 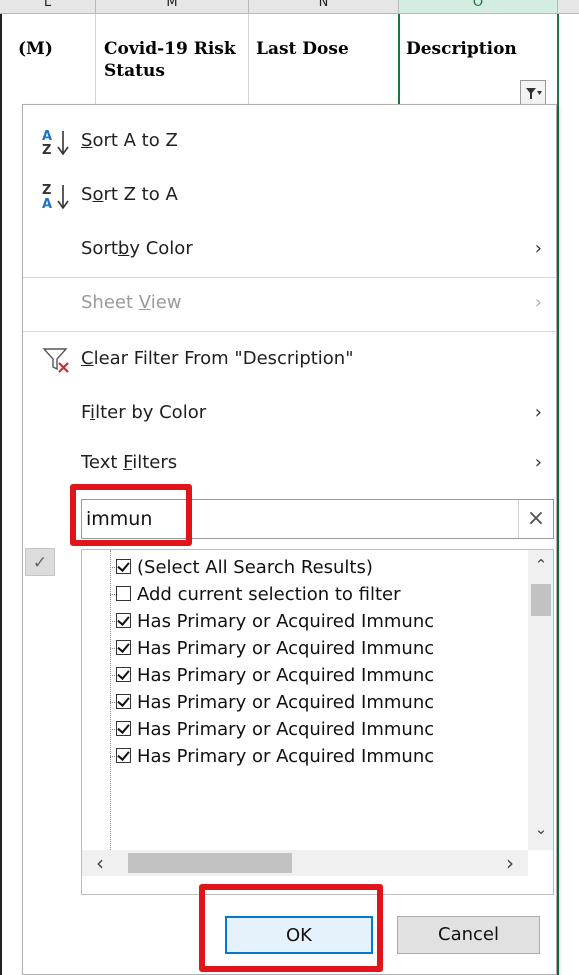 I want to click on scroll-up-arrow-icon: ⌃, so click(x=540, y=565).